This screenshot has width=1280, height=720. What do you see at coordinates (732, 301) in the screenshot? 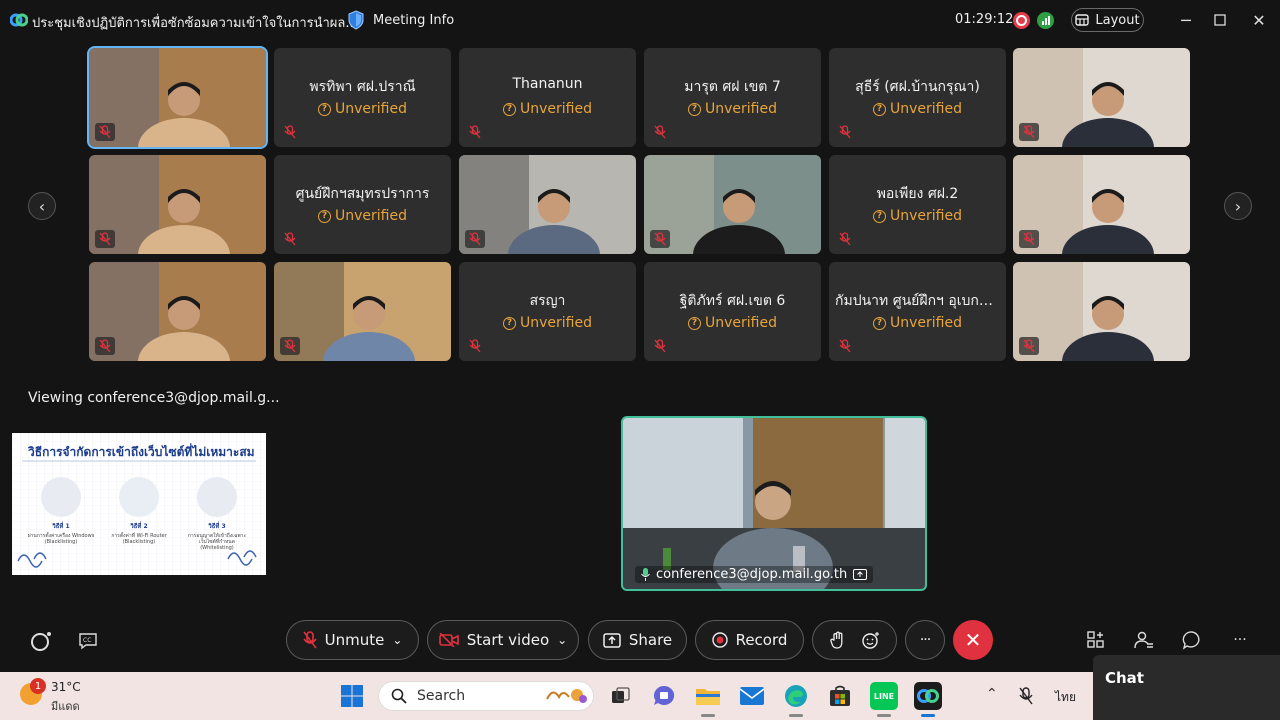
I see `participant-name: ฐิติภัทร์ ศฝ.เขต 6` at bounding box center [732, 301].